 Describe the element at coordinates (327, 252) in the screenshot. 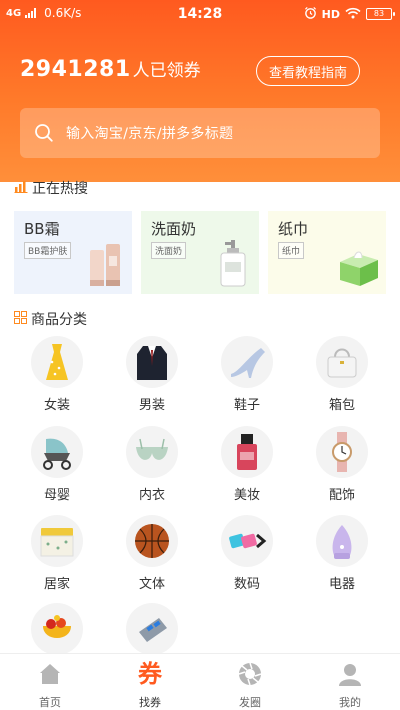

I see `hot-item-tissue: 纸巾 纸巾` at that location.